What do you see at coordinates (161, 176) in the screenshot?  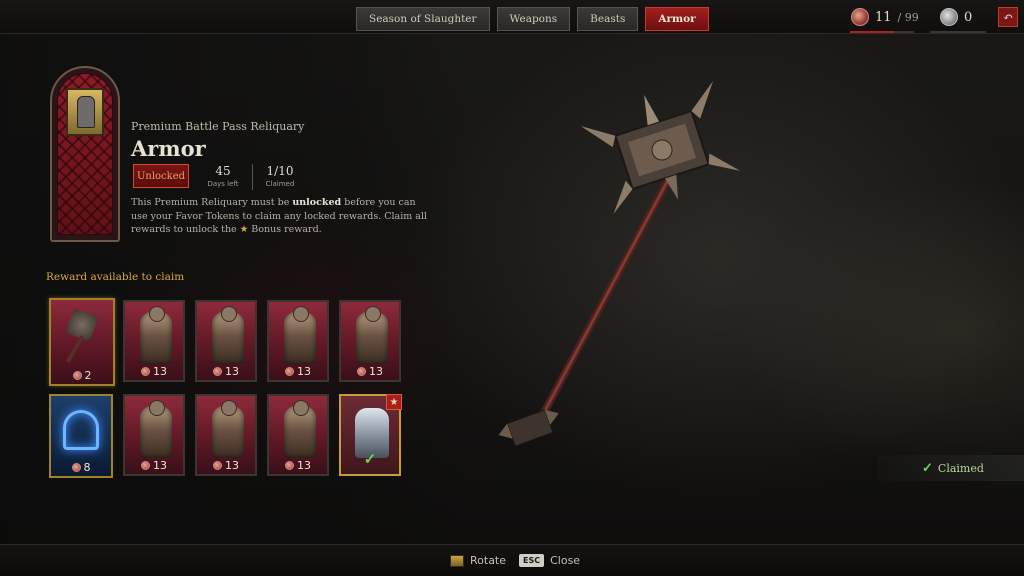 I see `unlocked-status-badge: Unlocked` at bounding box center [161, 176].